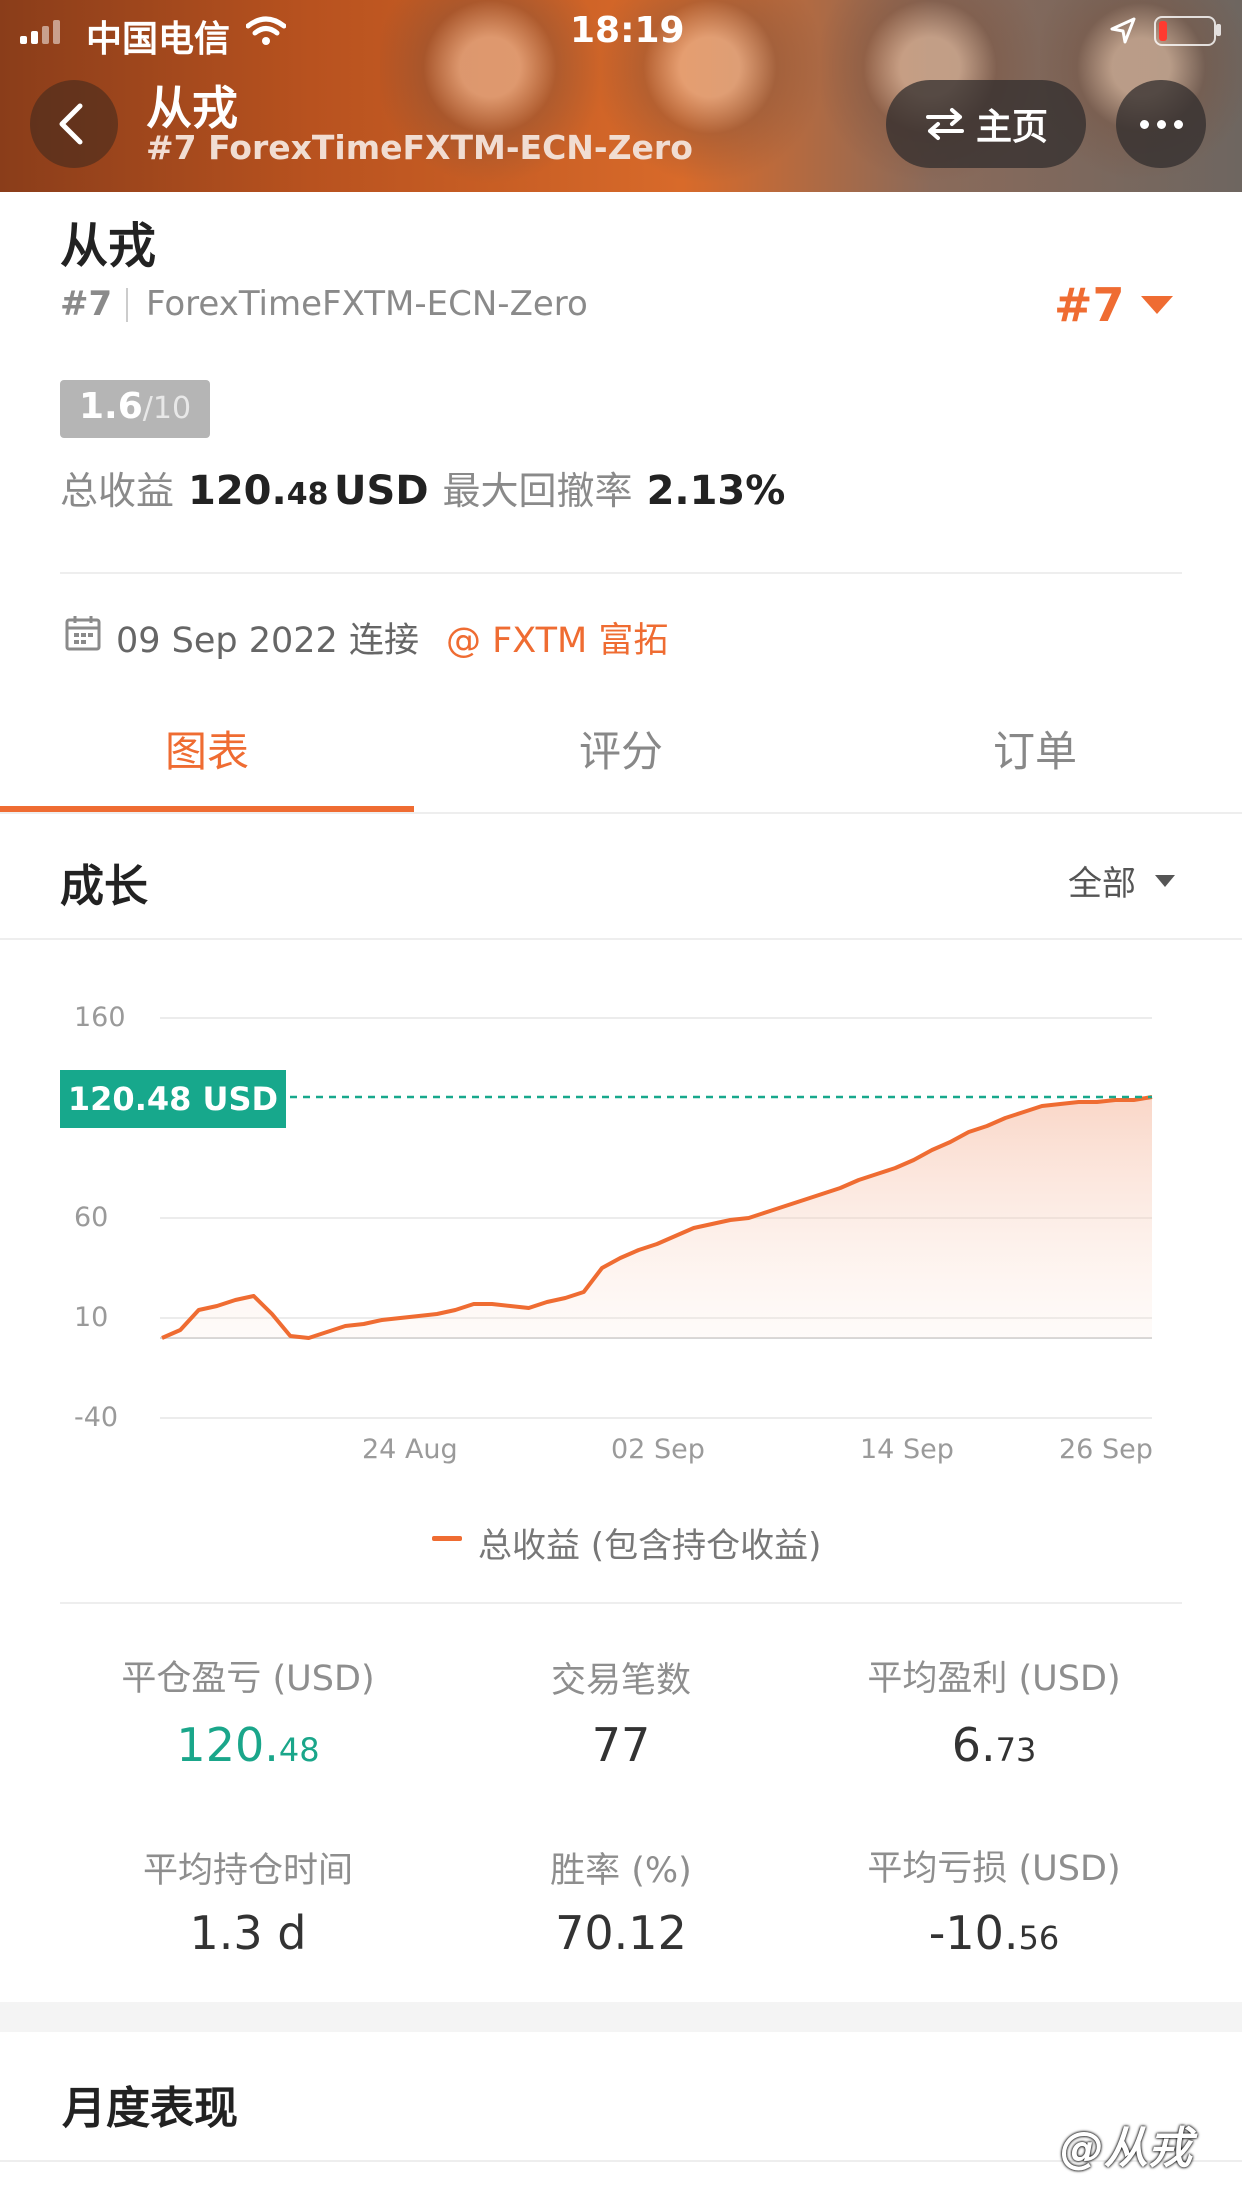  I want to click on x-tick-label: 26 Sep, so click(1106, 1449).